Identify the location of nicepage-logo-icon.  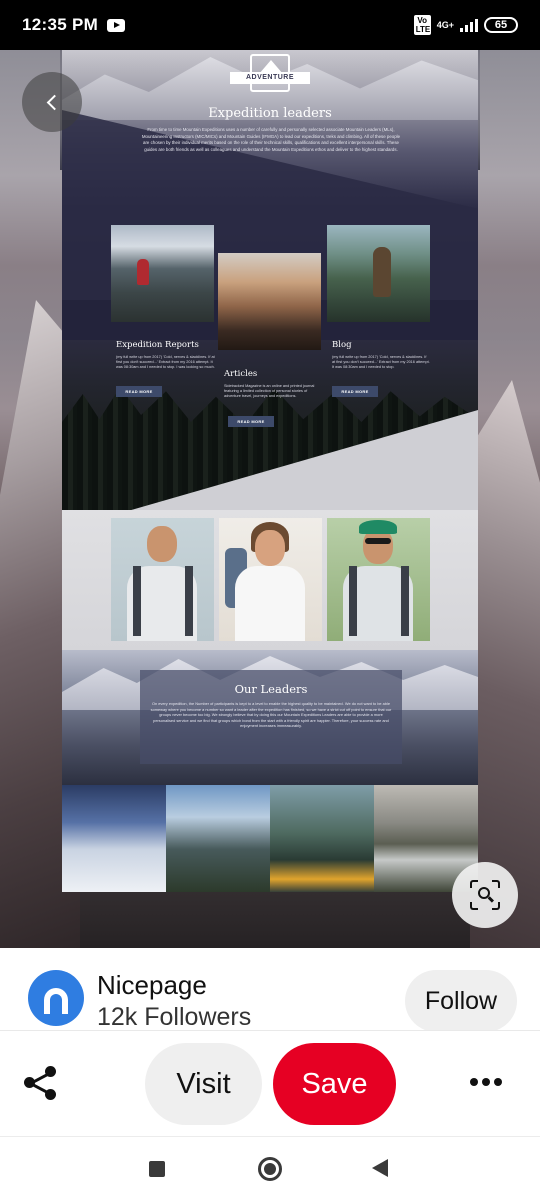
(56, 1001).